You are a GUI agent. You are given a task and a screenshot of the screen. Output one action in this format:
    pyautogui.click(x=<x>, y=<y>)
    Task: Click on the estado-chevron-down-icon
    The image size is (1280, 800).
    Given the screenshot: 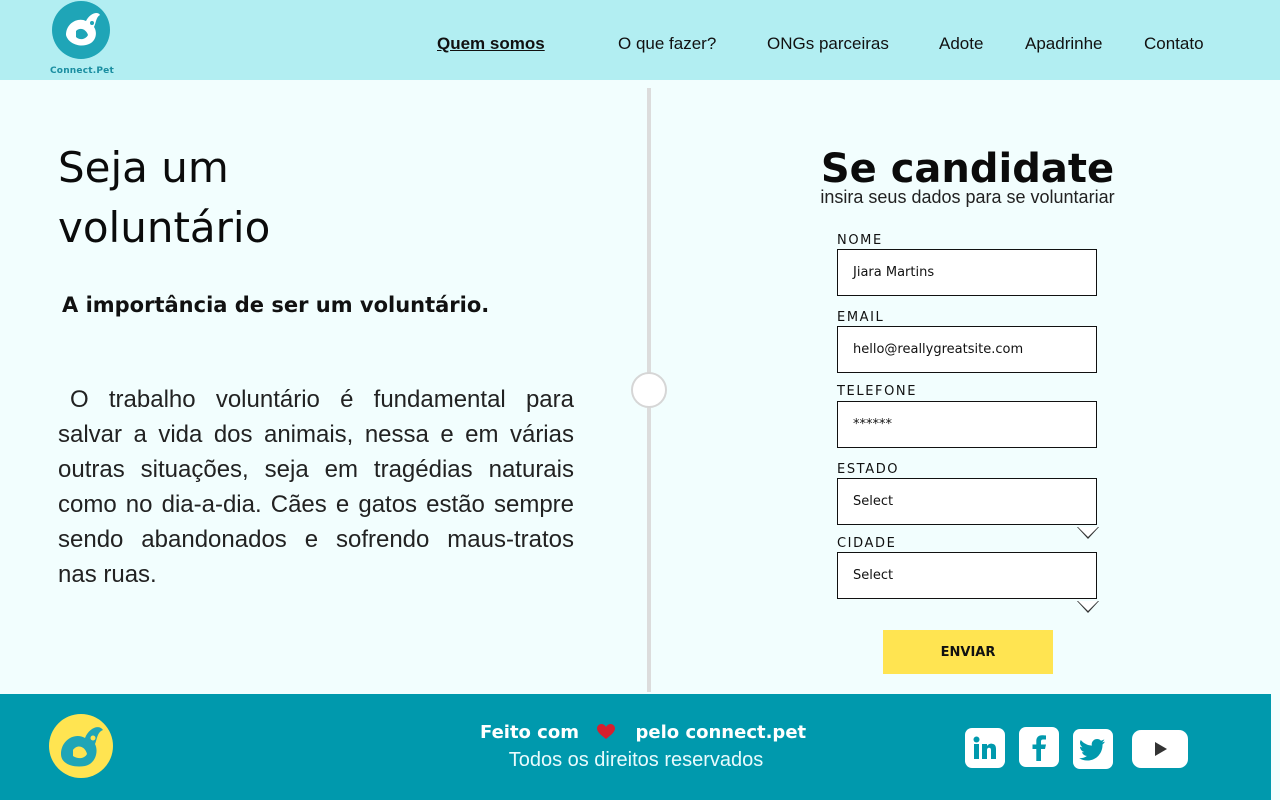 What is the action you would take?
    pyautogui.click(x=1088, y=533)
    